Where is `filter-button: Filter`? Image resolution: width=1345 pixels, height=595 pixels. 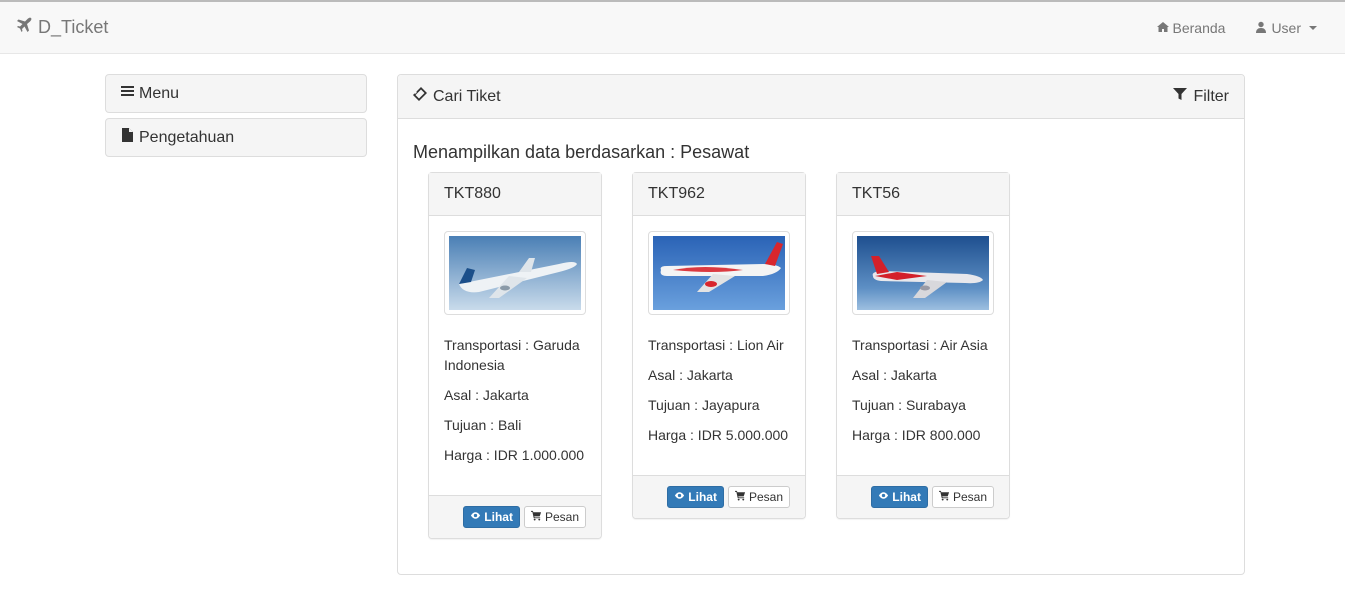 filter-button: Filter is located at coordinates (1201, 96).